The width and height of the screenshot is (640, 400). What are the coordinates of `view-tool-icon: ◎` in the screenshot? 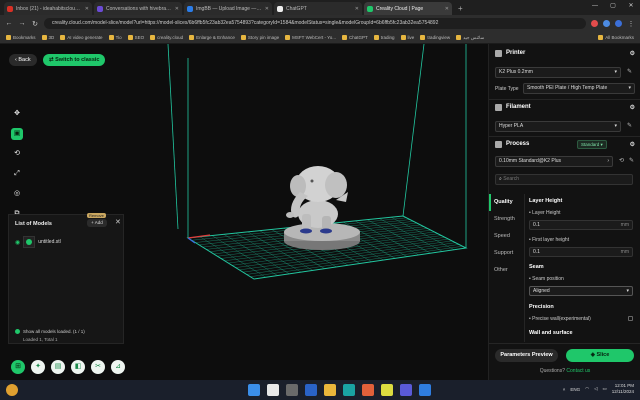 It's located at (17, 194).